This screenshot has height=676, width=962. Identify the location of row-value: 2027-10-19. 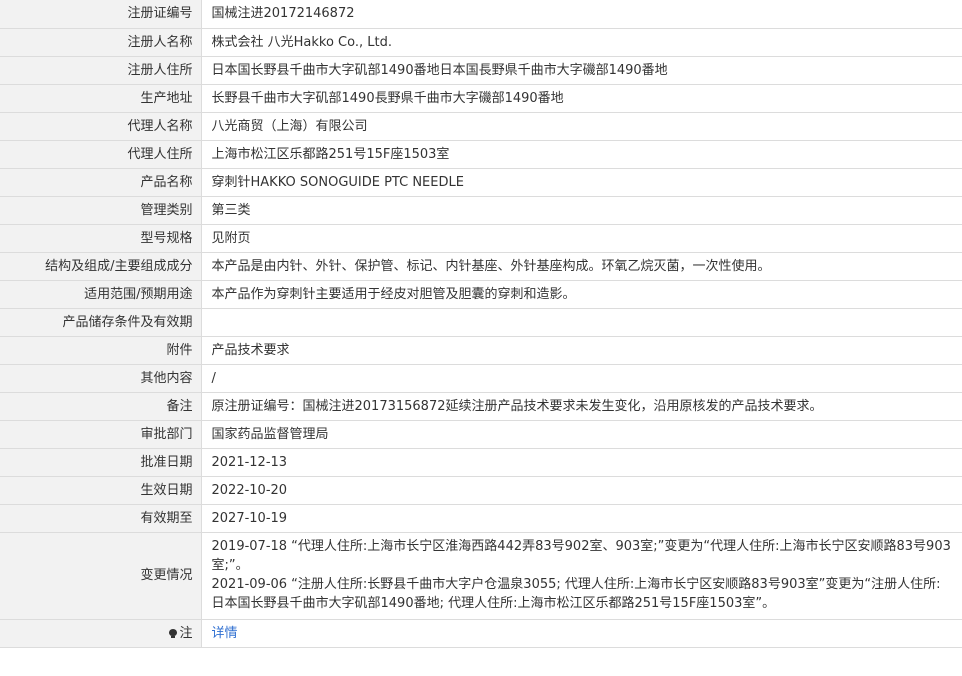
(581, 518).